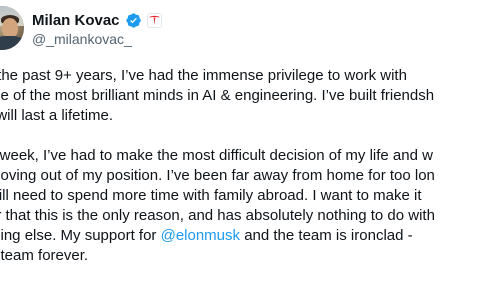  What do you see at coordinates (326, 235) in the screenshot?
I see `tweet-line-text: and the team is ironclad -` at bounding box center [326, 235].